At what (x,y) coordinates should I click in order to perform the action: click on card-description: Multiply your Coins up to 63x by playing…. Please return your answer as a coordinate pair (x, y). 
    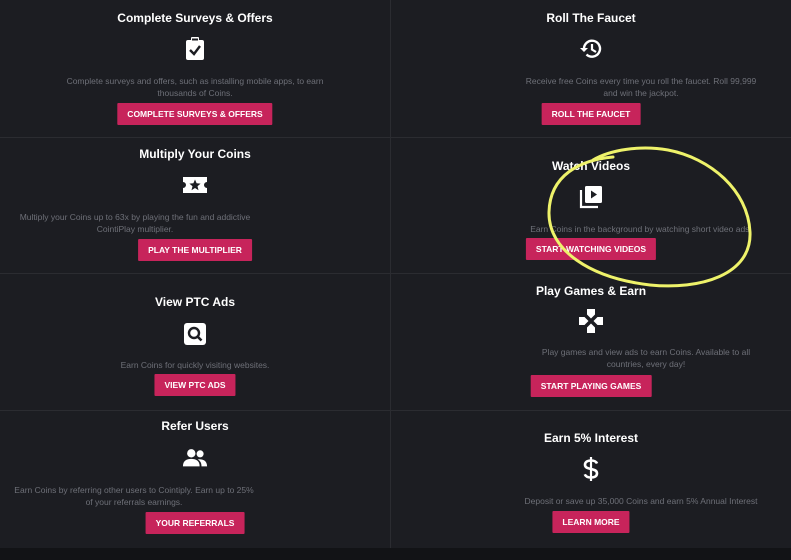
    Looking at the image, I should click on (135, 223).